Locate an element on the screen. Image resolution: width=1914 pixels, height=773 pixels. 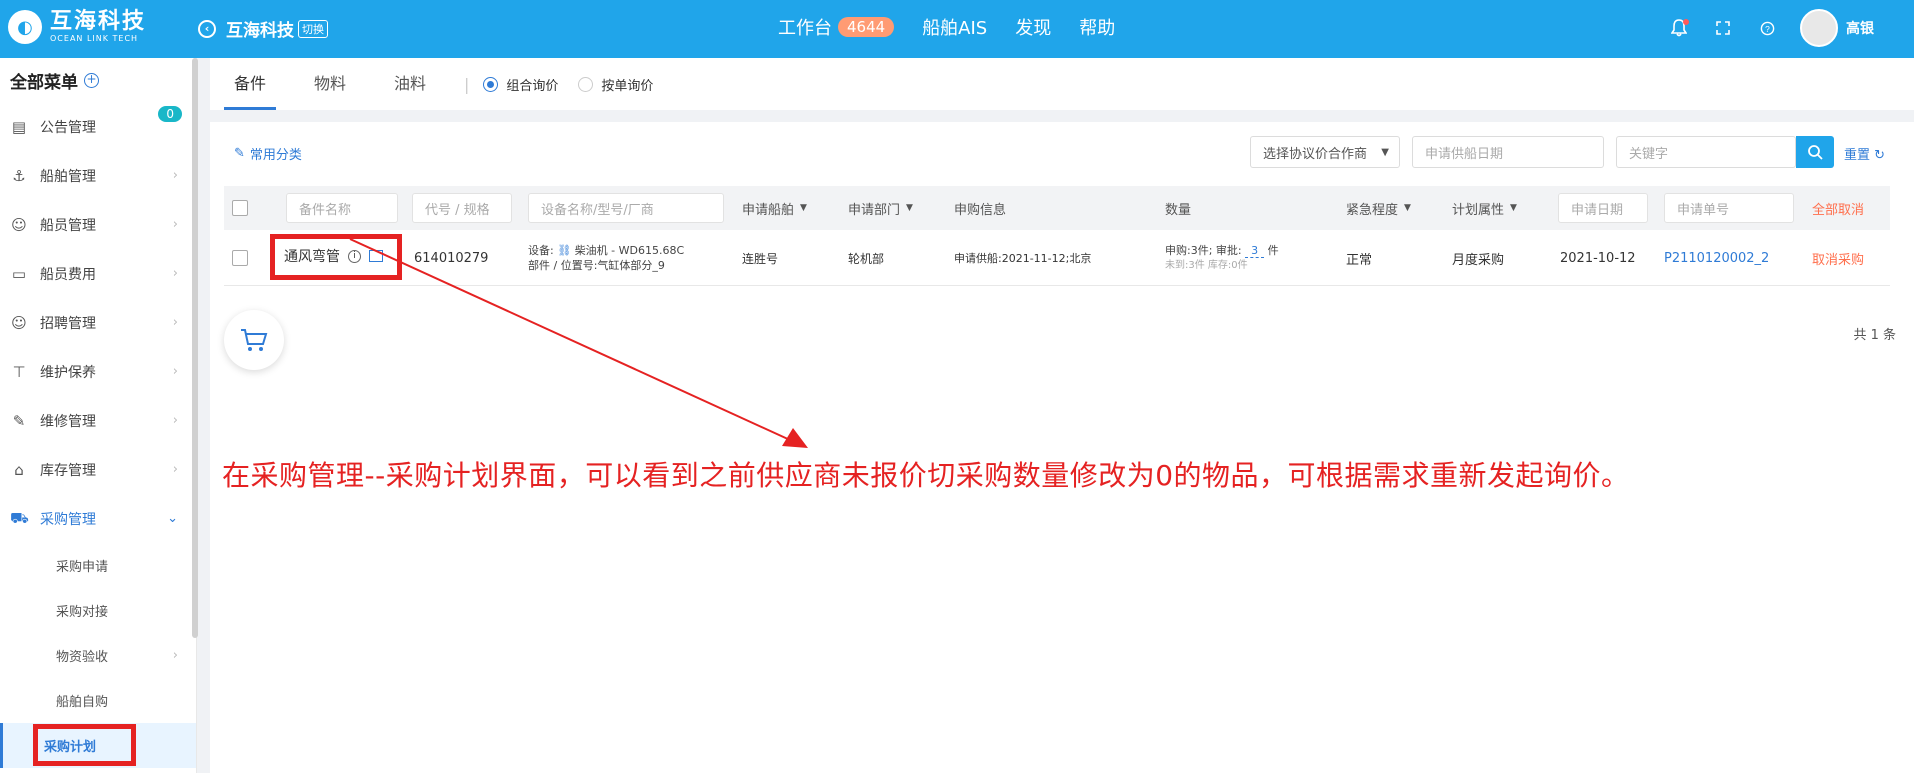
username: 高银 is located at coordinates (1860, 28).